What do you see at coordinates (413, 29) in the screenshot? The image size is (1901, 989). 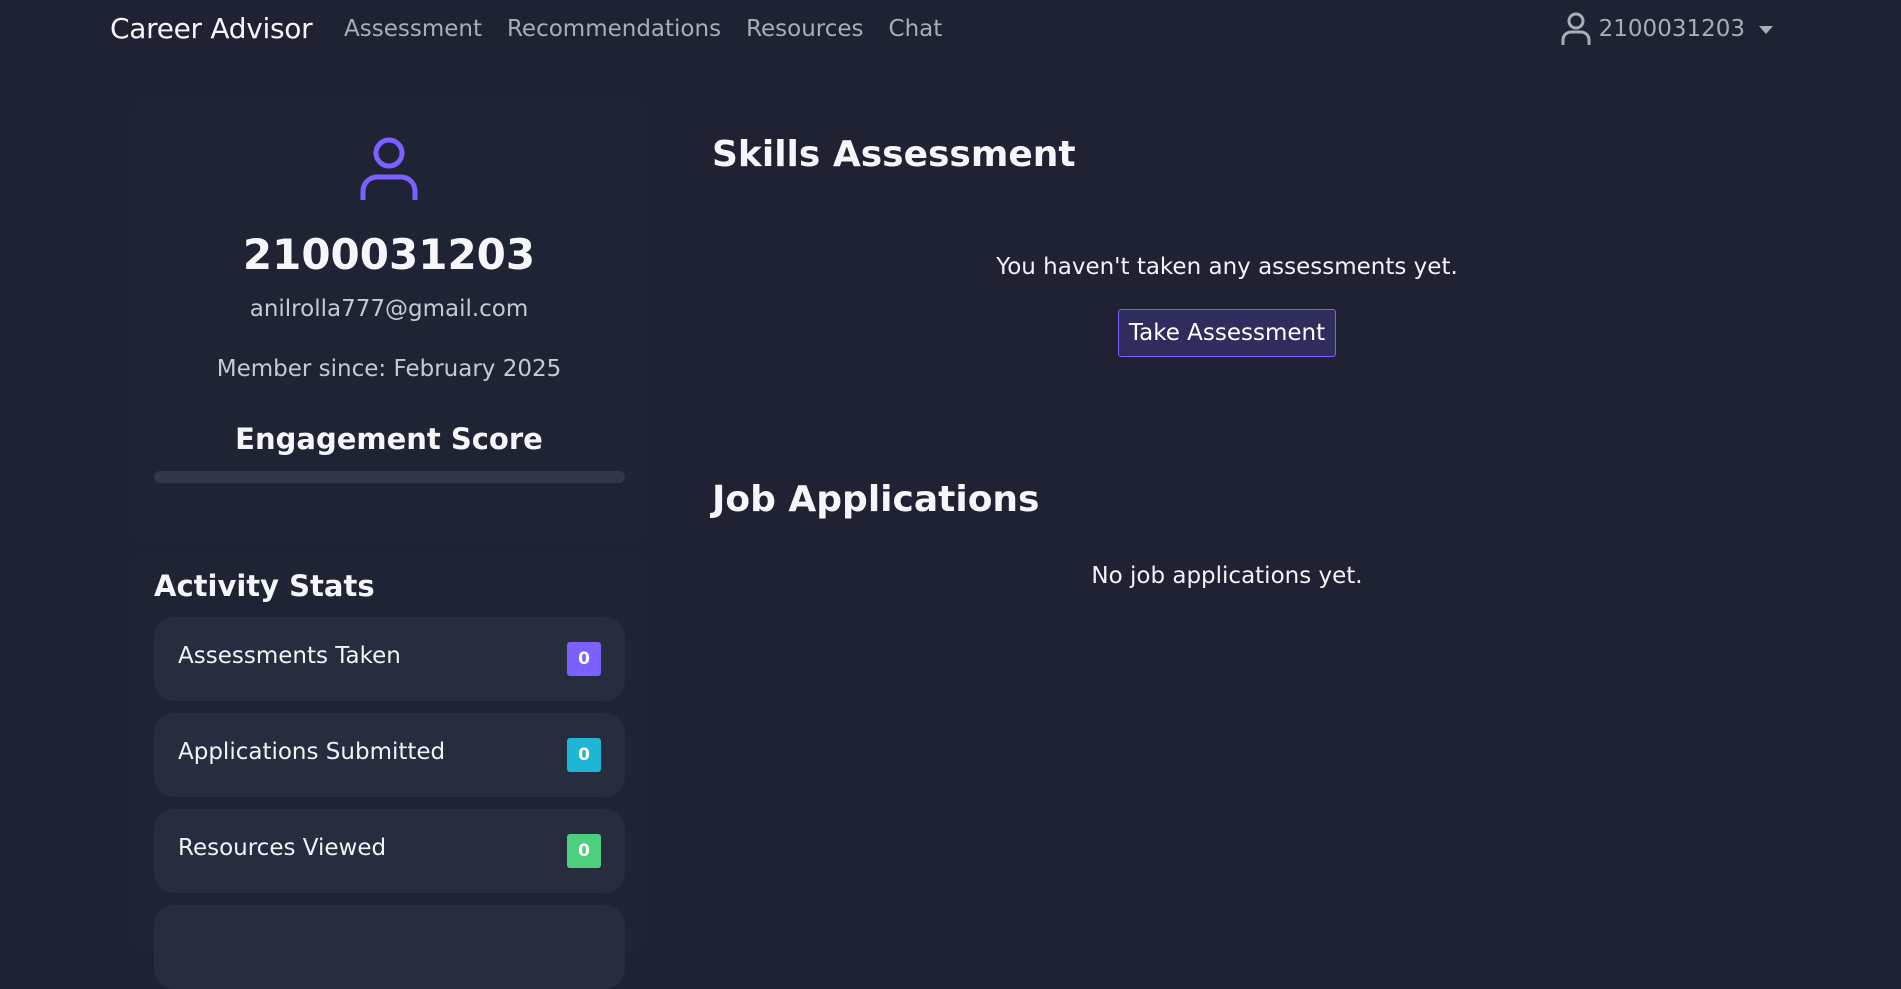 I see `nav-link-assessment: Assessment` at bounding box center [413, 29].